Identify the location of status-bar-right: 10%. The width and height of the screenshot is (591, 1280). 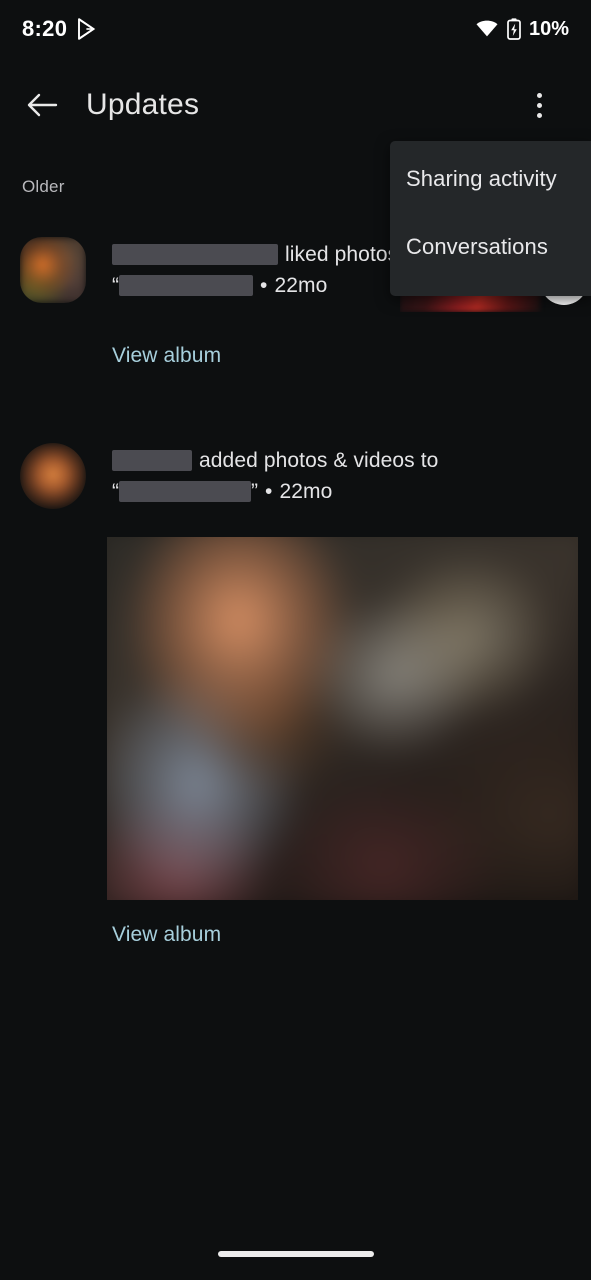
(522, 29).